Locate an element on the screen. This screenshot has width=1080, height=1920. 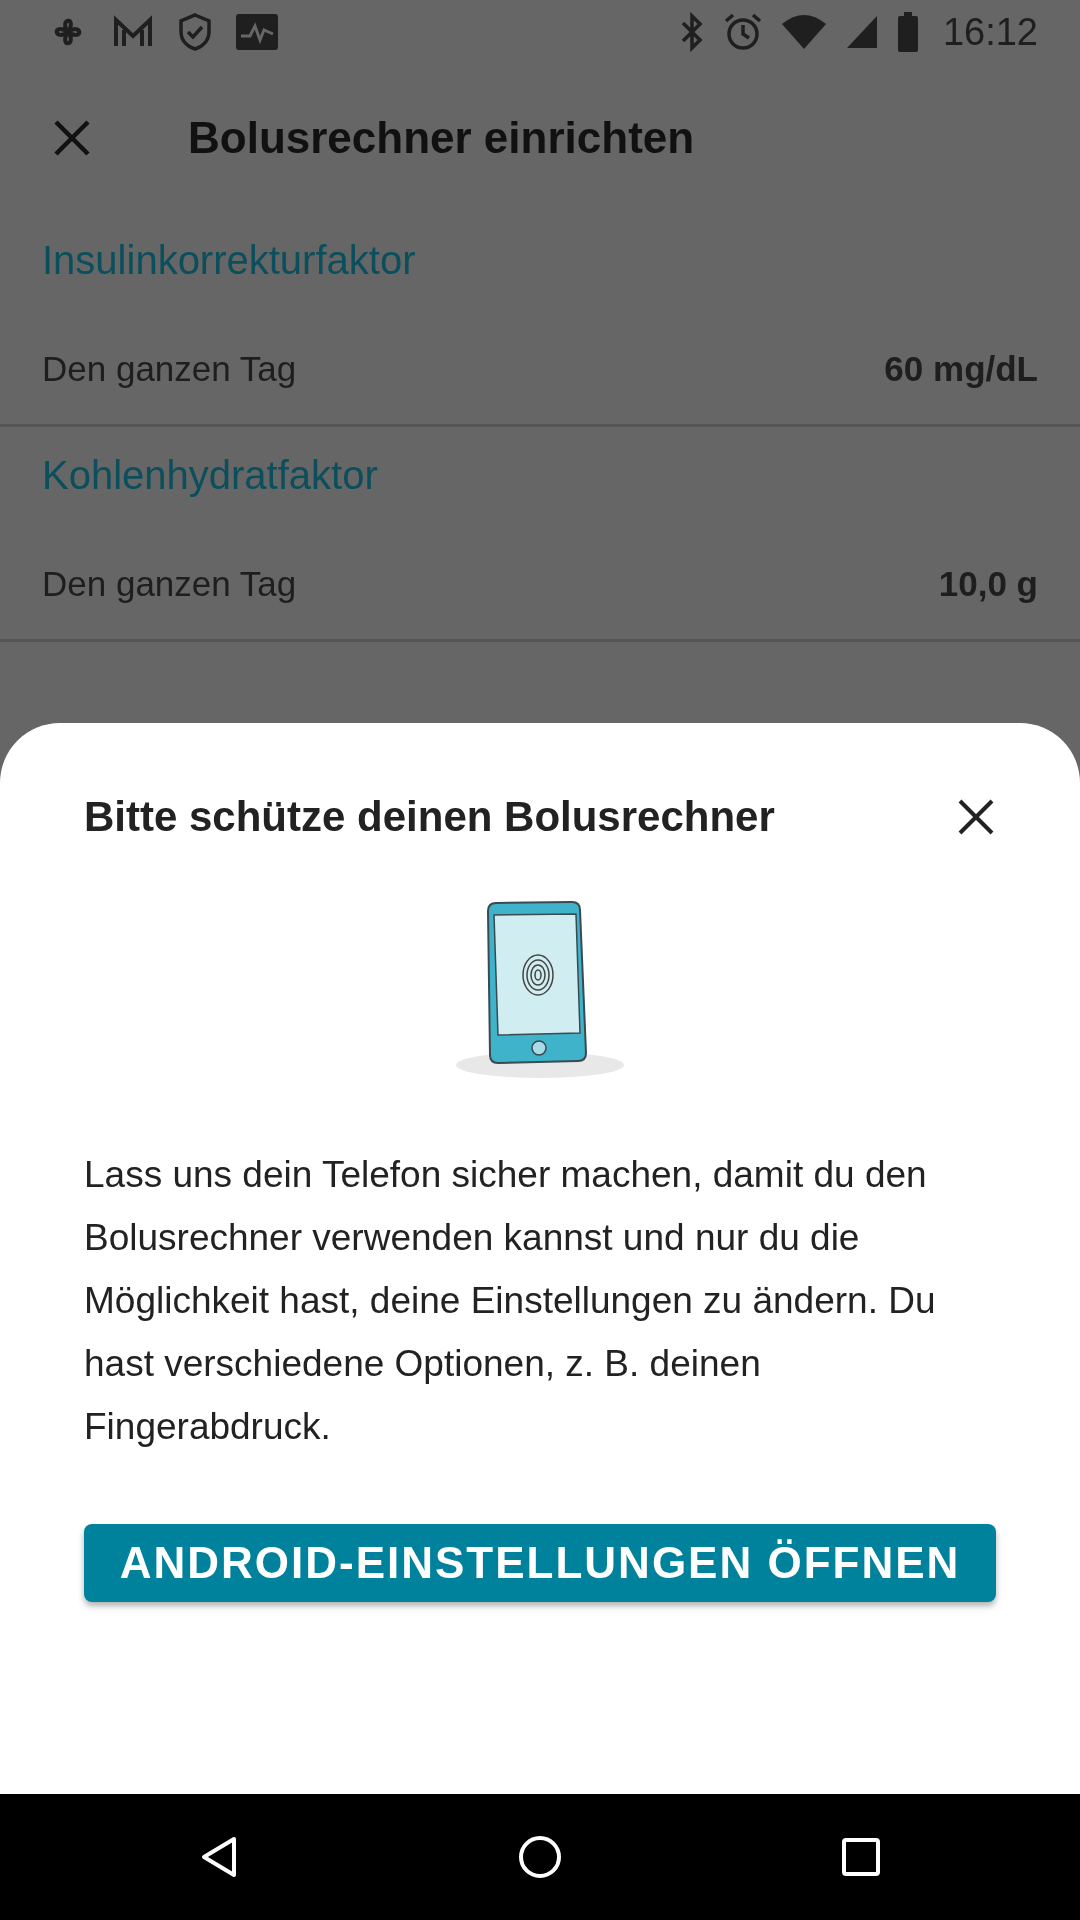
row-value: 10,0 g is located at coordinates (988, 584).